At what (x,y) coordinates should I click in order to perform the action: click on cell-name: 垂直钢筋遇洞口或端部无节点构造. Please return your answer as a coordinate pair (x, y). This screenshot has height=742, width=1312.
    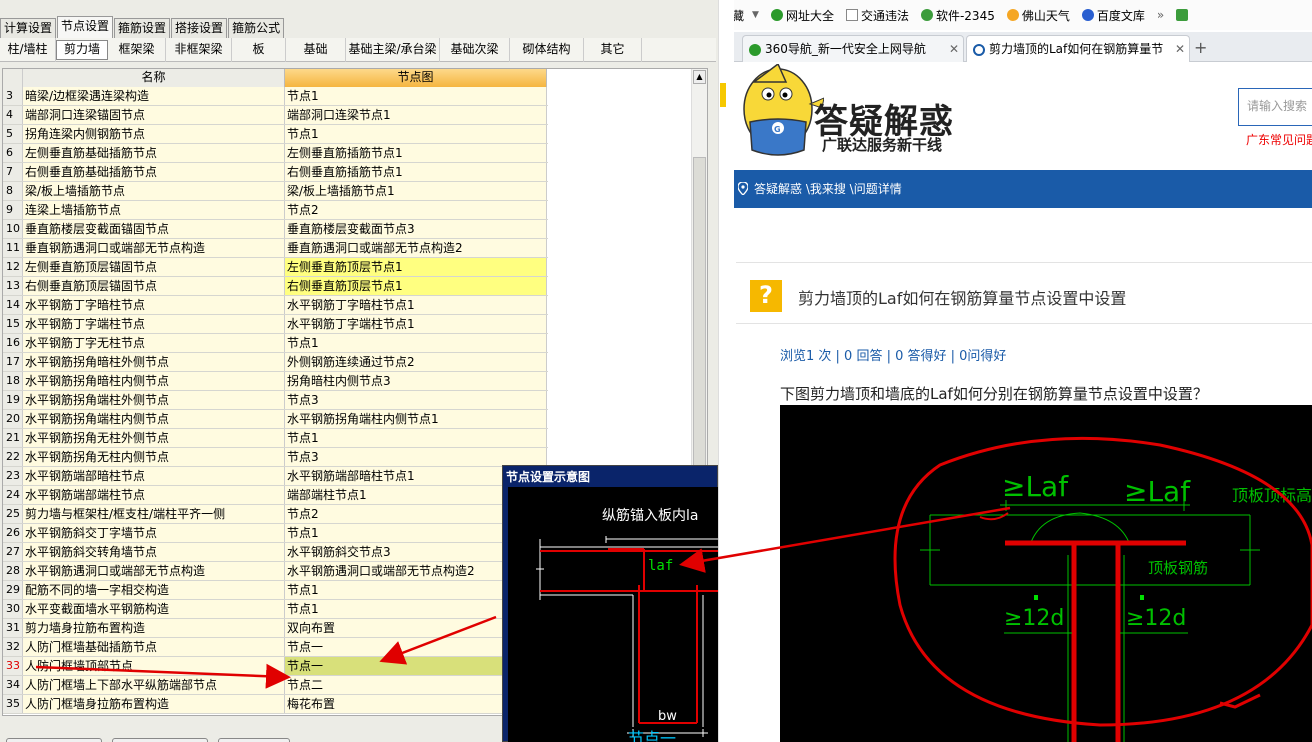
    Looking at the image, I should click on (154, 248).